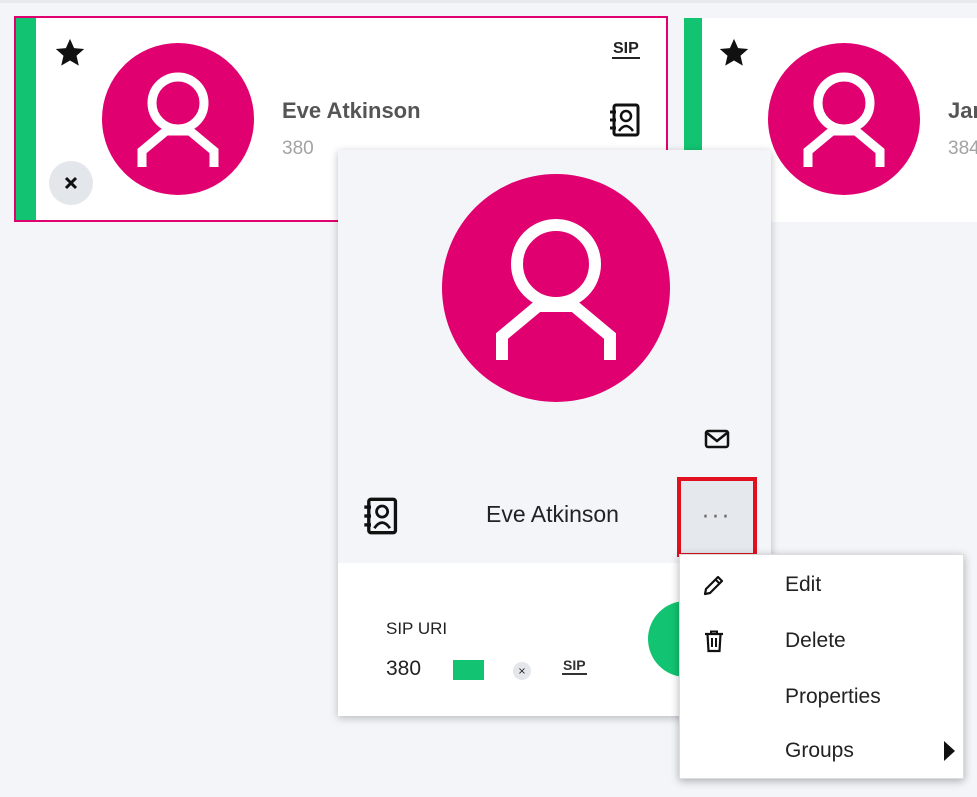 The width and height of the screenshot is (977, 797). I want to click on menu-item-label: Edit, so click(803, 584).